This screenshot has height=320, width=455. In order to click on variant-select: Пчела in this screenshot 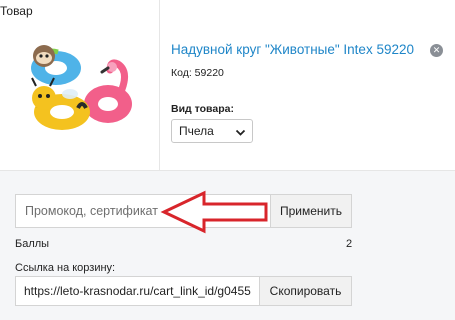, I will do `click(212, 131)`.